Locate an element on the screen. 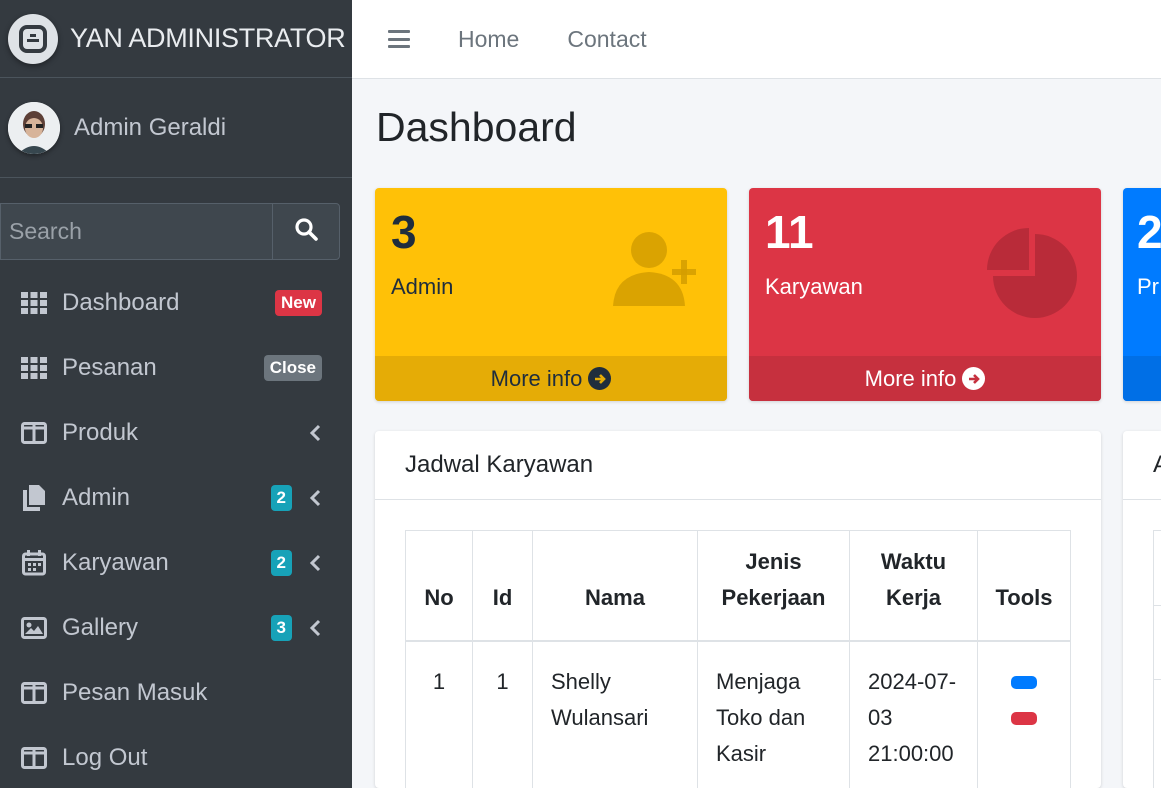 This screenshot has width=1161, height=788. column-header: Nama is located at coordinates (615, 586).